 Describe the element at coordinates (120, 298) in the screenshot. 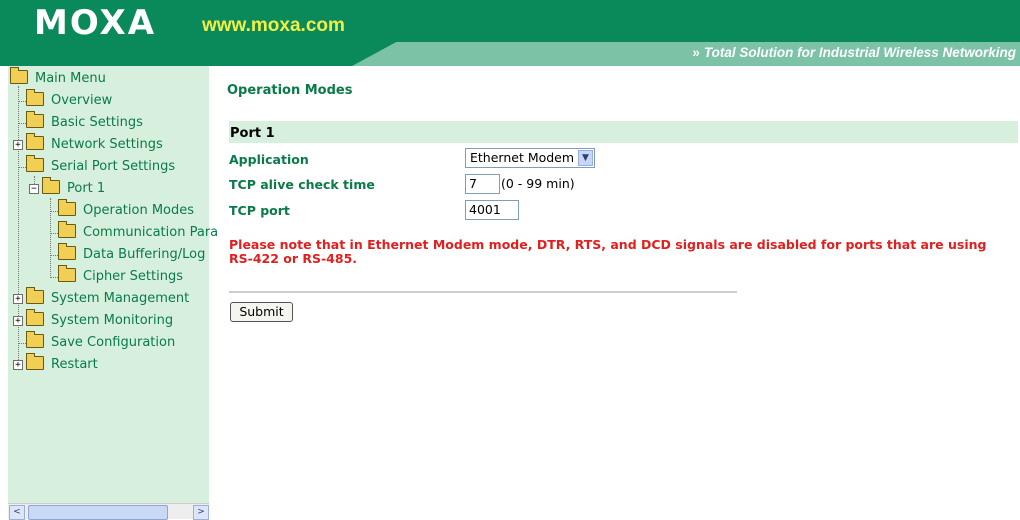

I see `sidebar-item-label: System Management` at that location.